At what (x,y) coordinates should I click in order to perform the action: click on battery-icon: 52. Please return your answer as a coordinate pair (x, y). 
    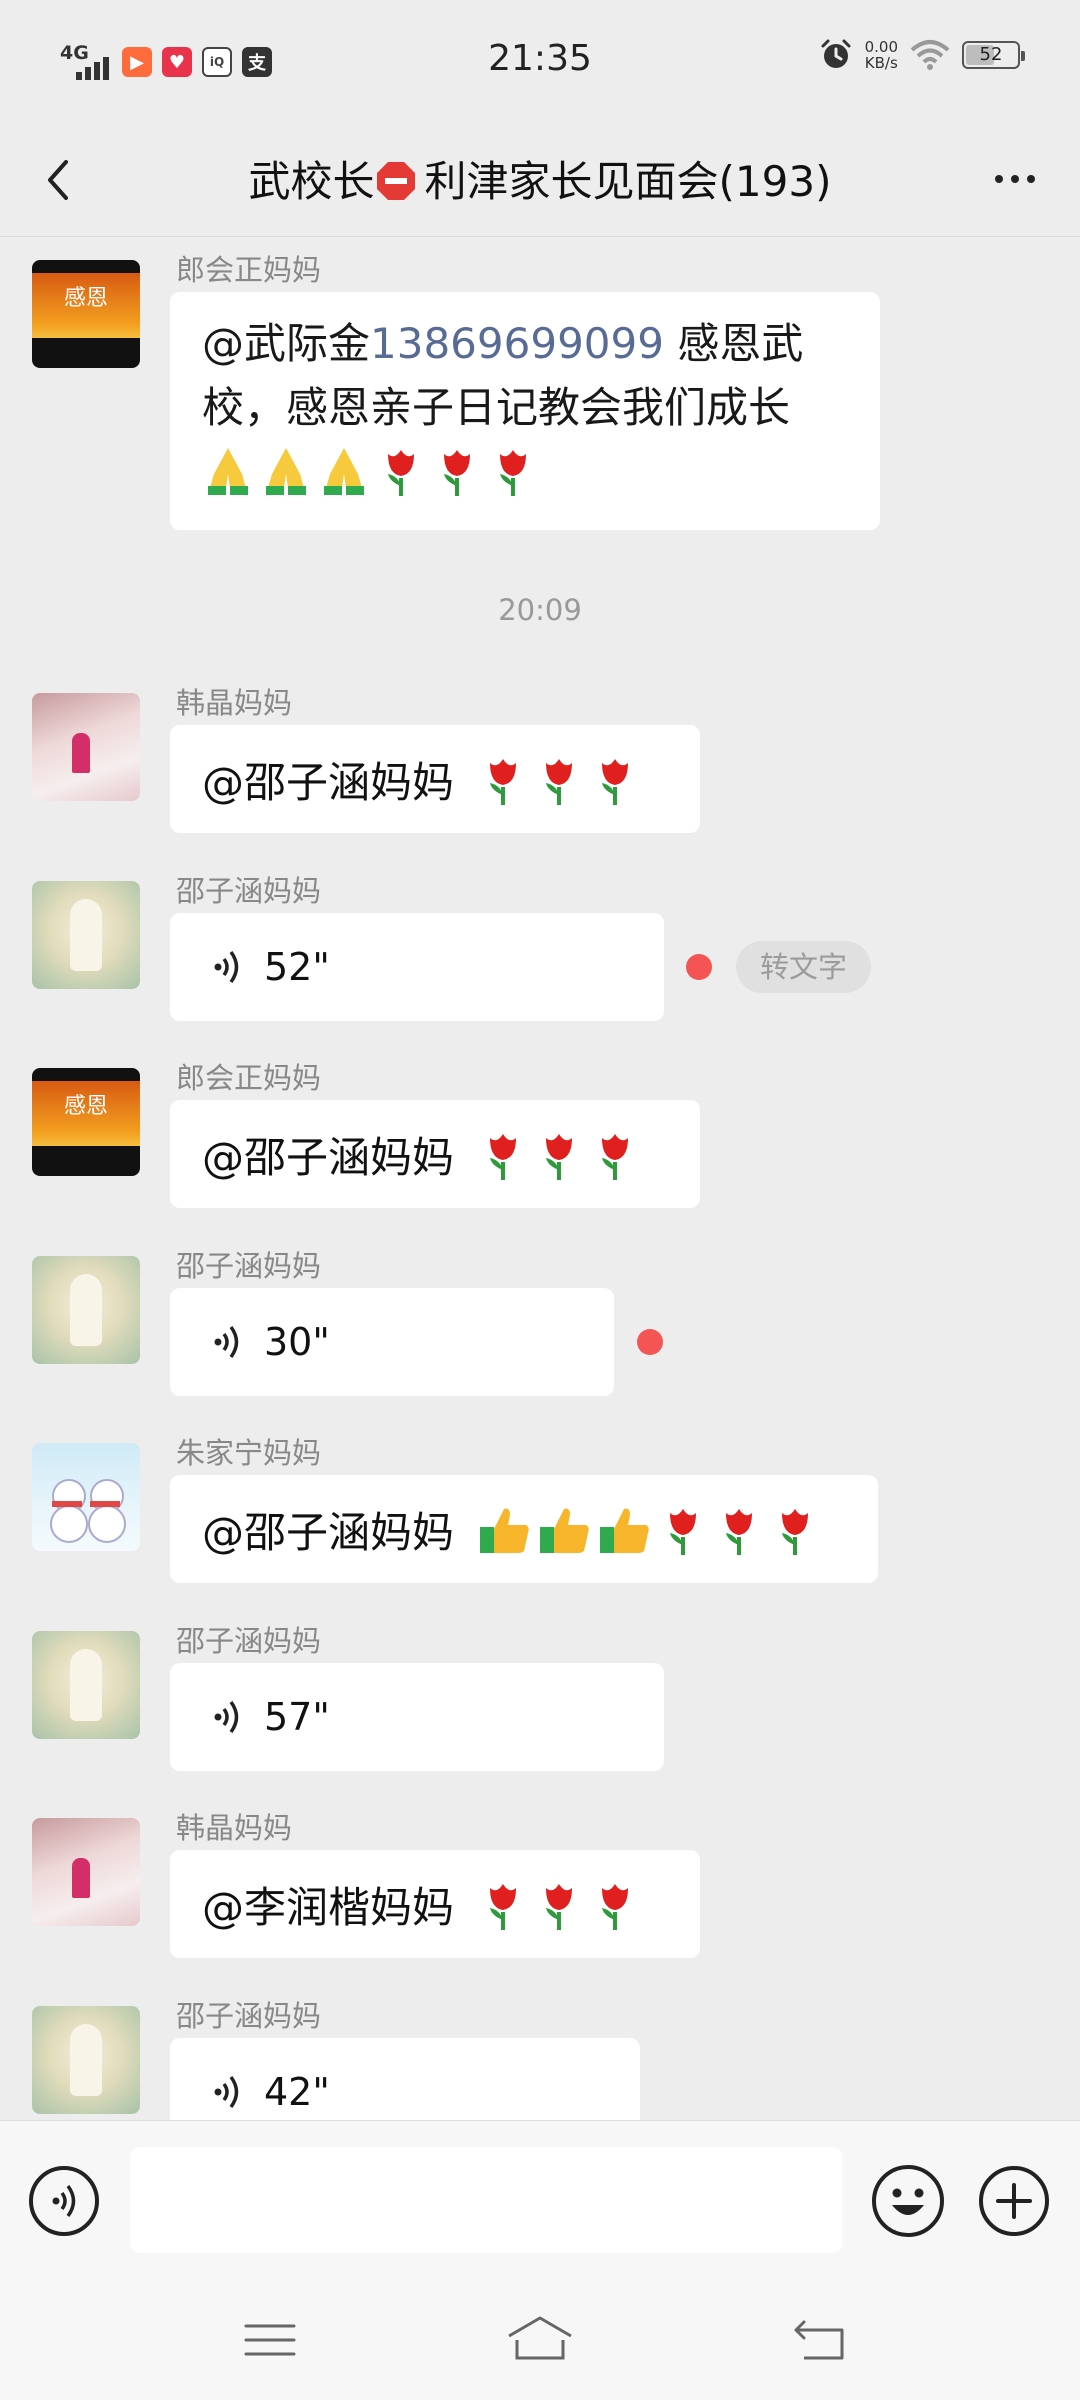
    Looking at the image, I should click on (993, 55).